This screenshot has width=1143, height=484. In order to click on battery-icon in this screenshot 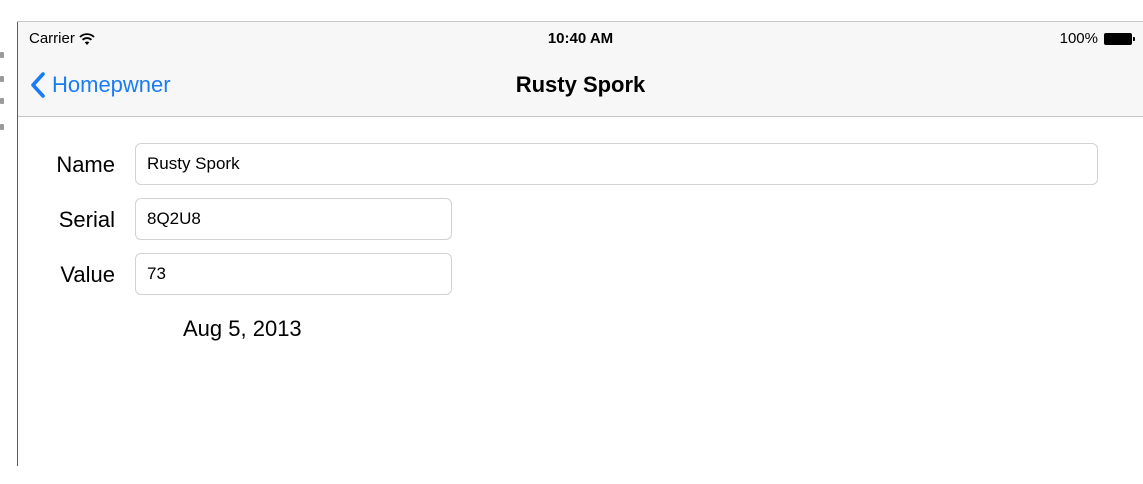, I will do `click(1119, 38)`.